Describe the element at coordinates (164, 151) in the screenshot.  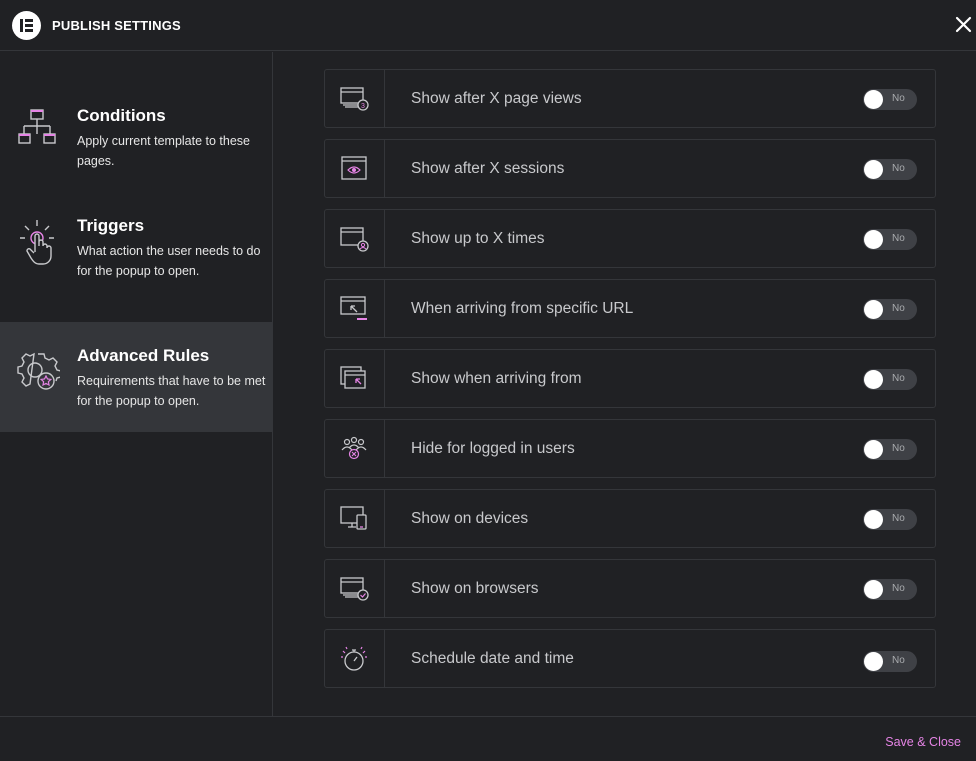
I see `sidebar-item-desc: Apply current template to these pages.` at that location.